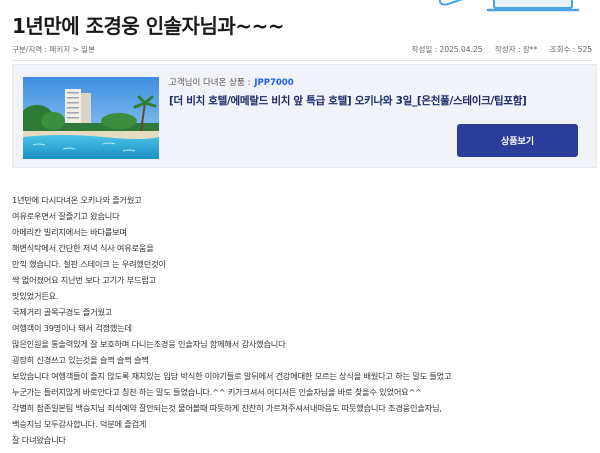 The width and height of the screenshot is (600, 453). What do you see at coordinates (72, 328) in the screenshot?
I see `content-line: 여행객이 39명이나 돼서 걱정했는데` at bounding box center [72, 328].